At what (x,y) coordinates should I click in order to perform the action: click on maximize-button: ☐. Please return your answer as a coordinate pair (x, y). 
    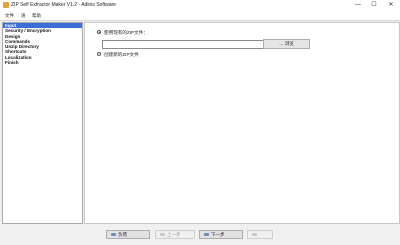
    Looking at the image, I should click on (374, 5).